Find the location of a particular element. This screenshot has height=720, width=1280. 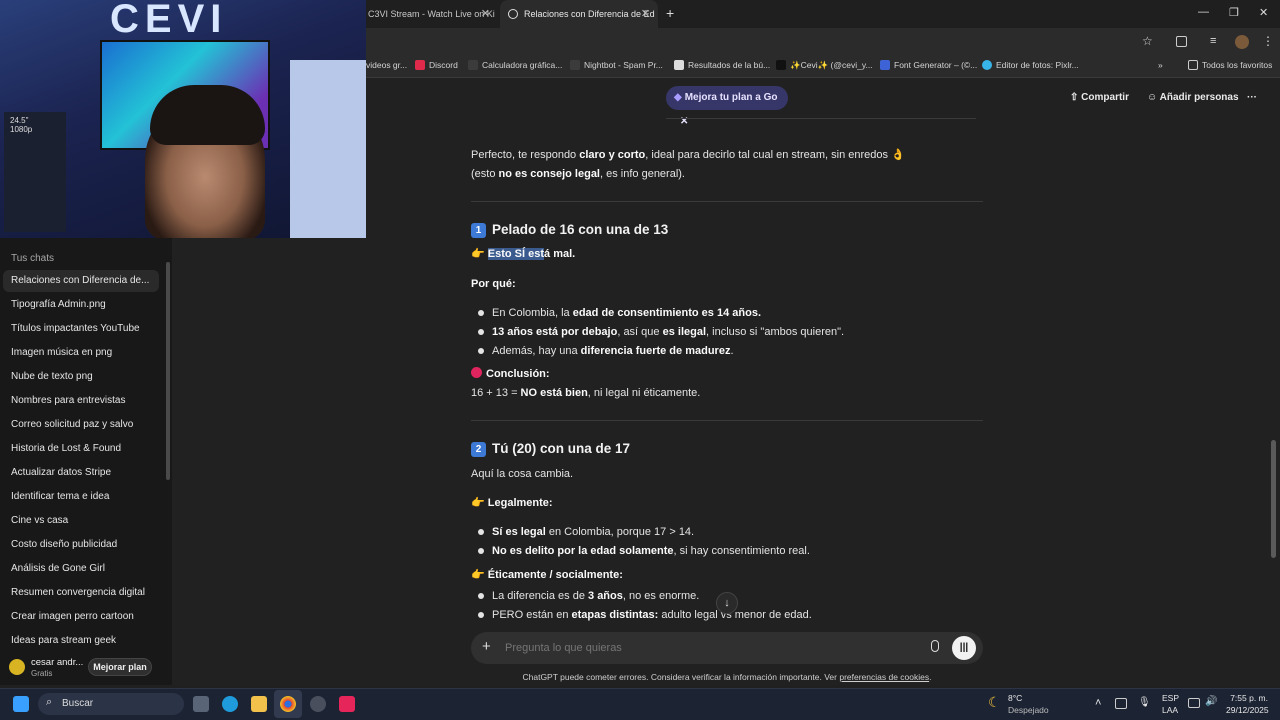

chat-item: Ideas para stream geek is located at coordinates (81, 641).